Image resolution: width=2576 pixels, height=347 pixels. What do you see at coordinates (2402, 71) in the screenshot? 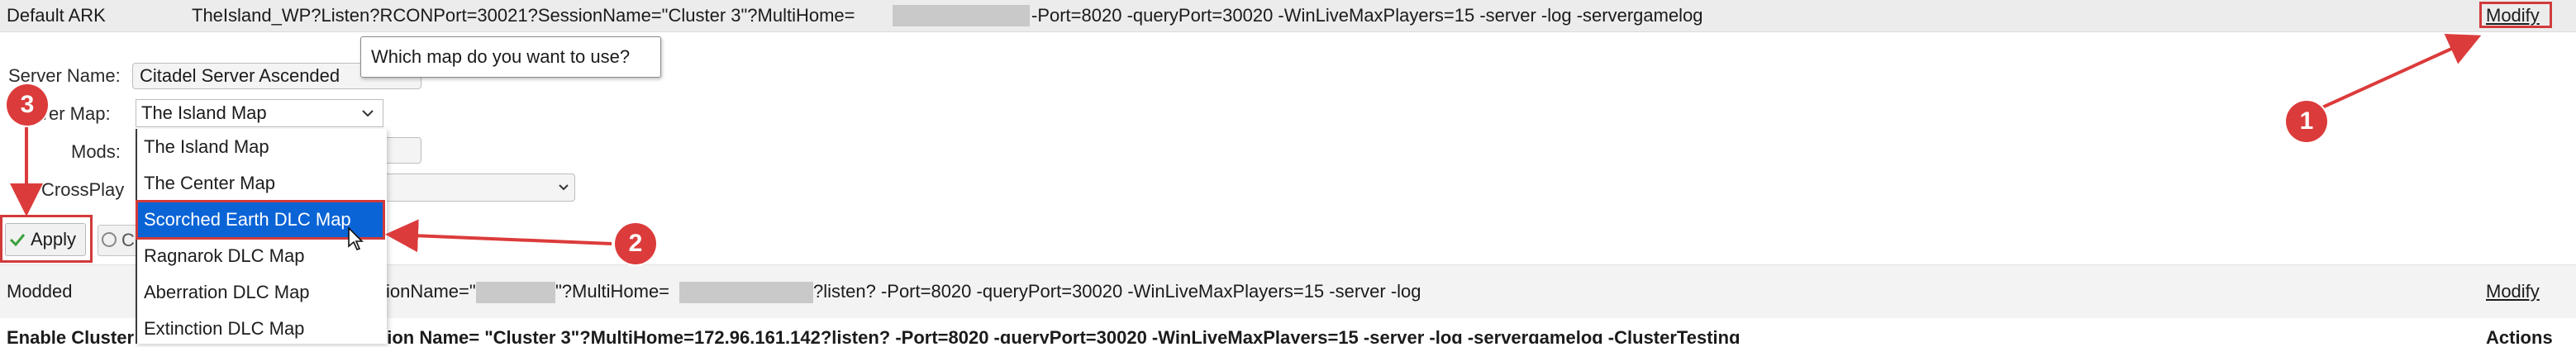
I see `arrow-step1` at bounding box center [2402, 71].